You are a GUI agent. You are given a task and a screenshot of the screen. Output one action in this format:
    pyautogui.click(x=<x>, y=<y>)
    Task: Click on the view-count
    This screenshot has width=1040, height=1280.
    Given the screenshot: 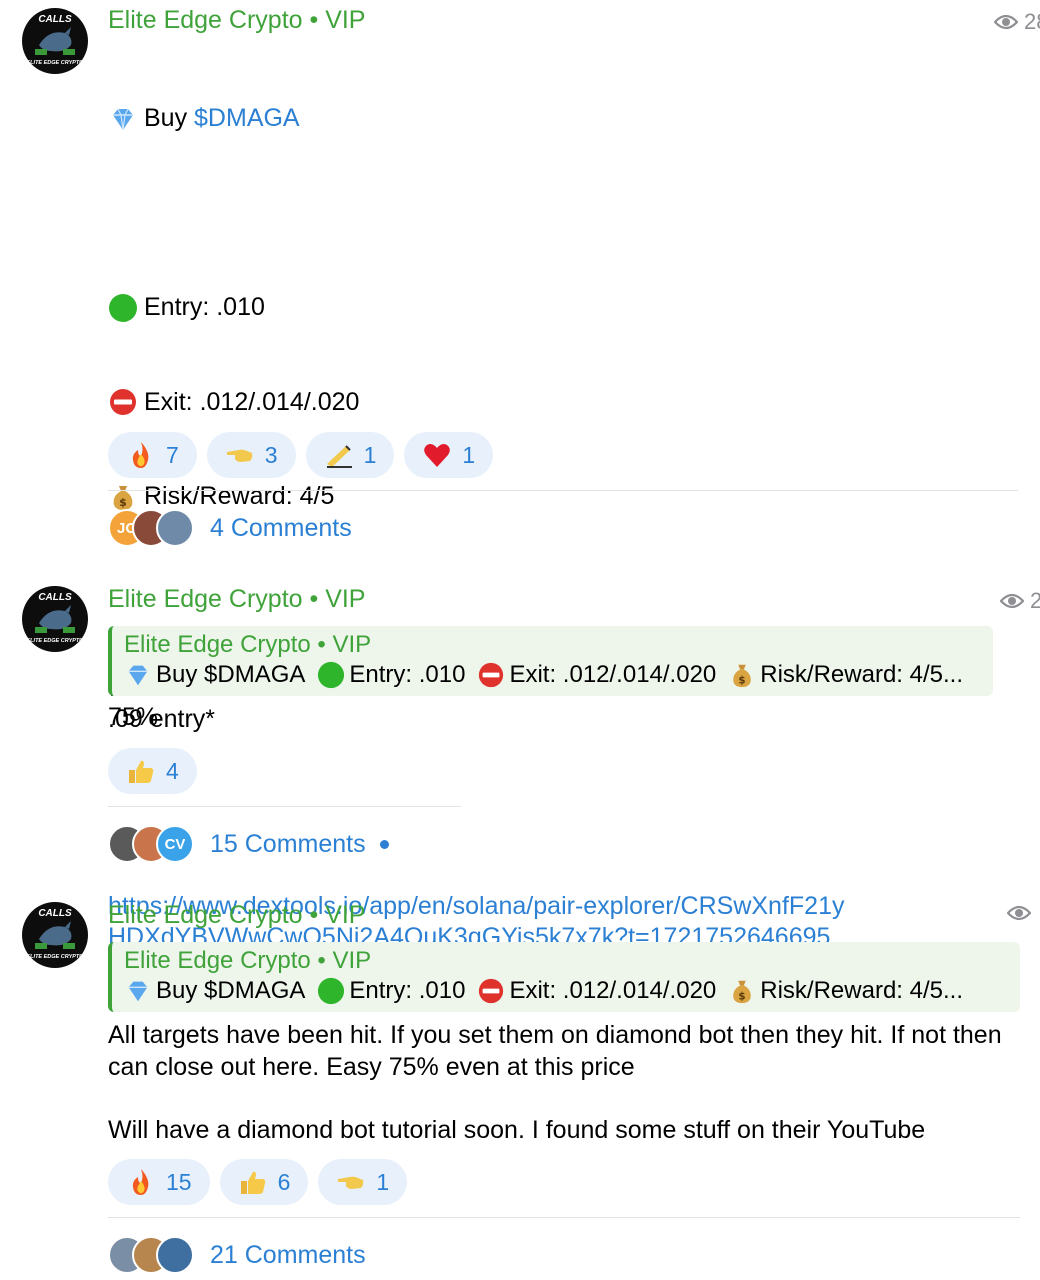 What is the action you would take?
    pyautogui.click(x=1022, y=913)
    